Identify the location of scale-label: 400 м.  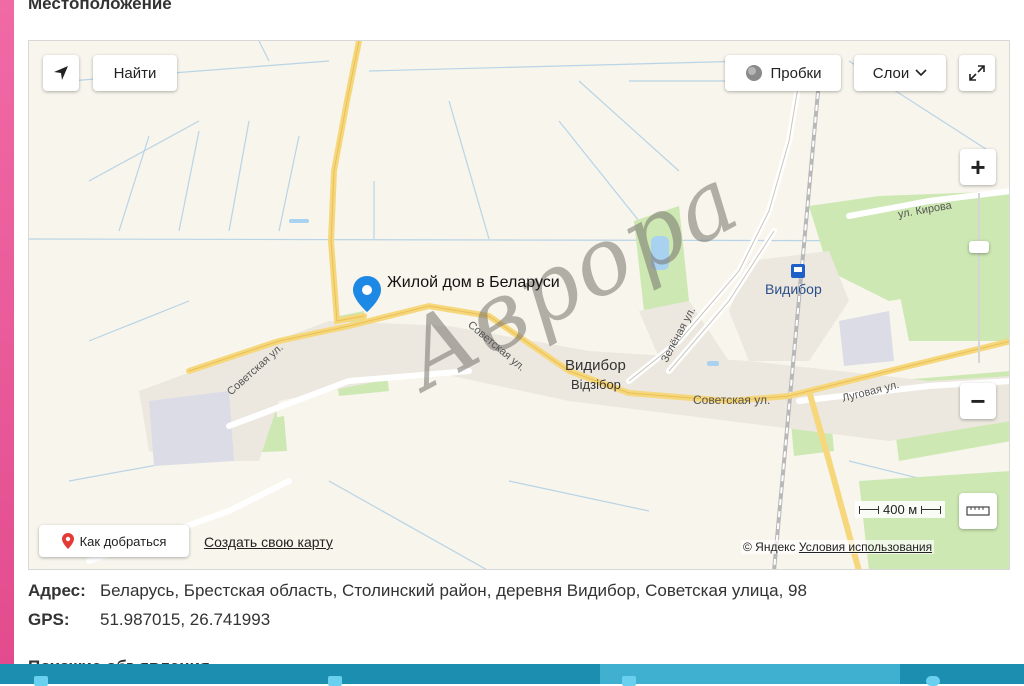
(900, 509).